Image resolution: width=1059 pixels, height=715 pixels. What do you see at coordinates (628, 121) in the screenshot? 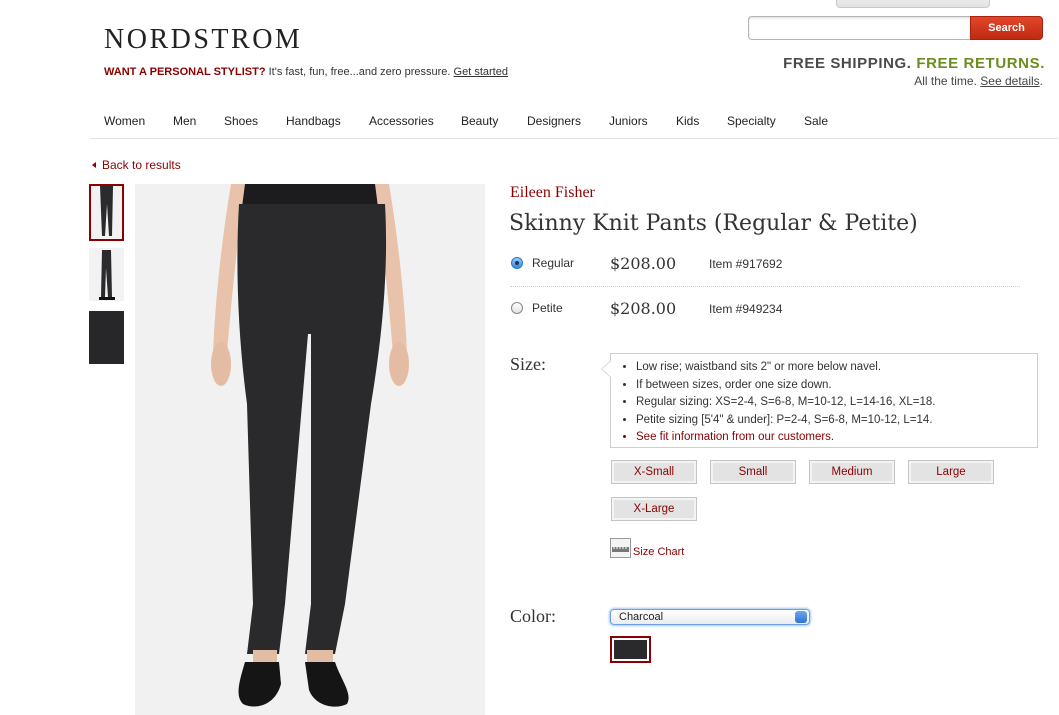
I see `nav-item-juniors: Juniors` at bounding box center [628, 121].